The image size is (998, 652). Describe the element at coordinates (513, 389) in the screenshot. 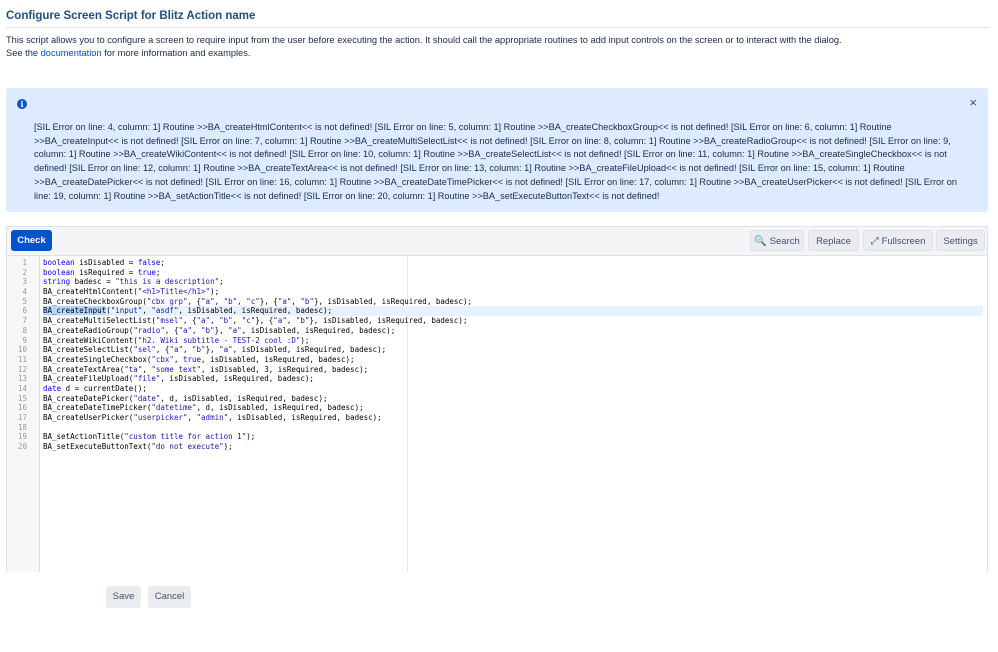

I see `code-line: date d = currentDate();` at that location.